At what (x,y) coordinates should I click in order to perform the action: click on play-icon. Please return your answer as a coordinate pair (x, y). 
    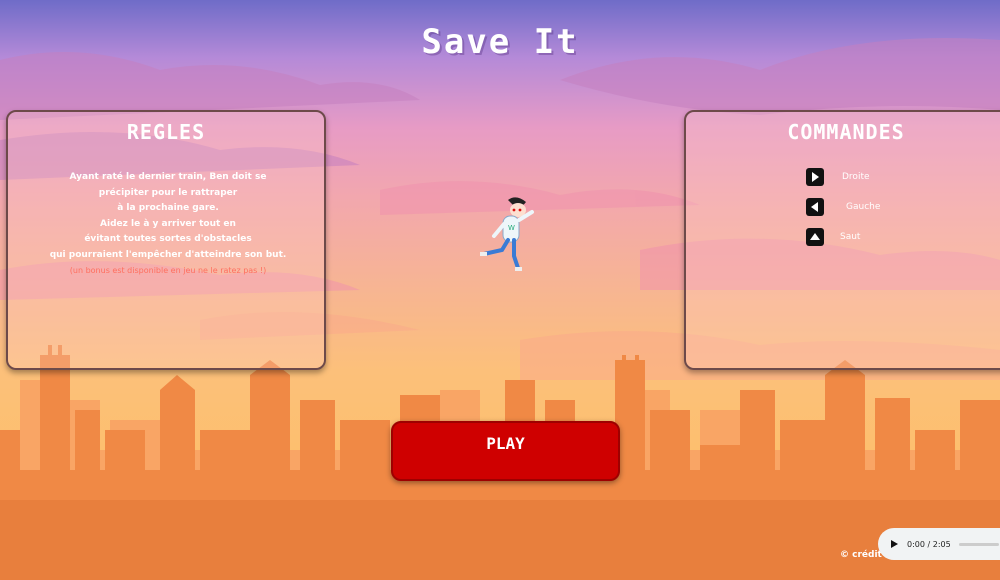
    Looking at the image, I should click on (894, 544).